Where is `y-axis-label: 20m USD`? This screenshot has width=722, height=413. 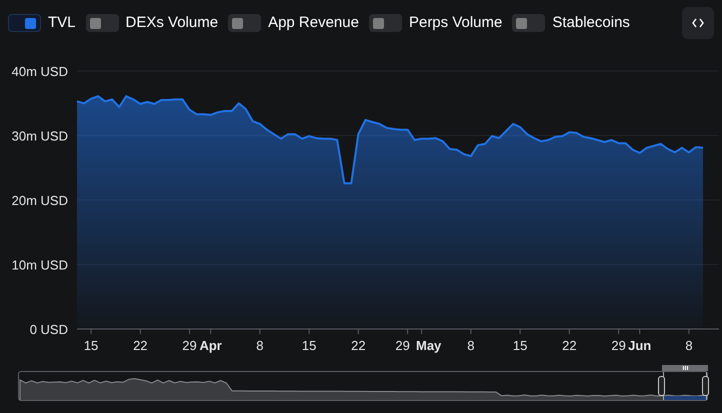 y-axis-label: 20m USD is located at coordinates (40, 200).